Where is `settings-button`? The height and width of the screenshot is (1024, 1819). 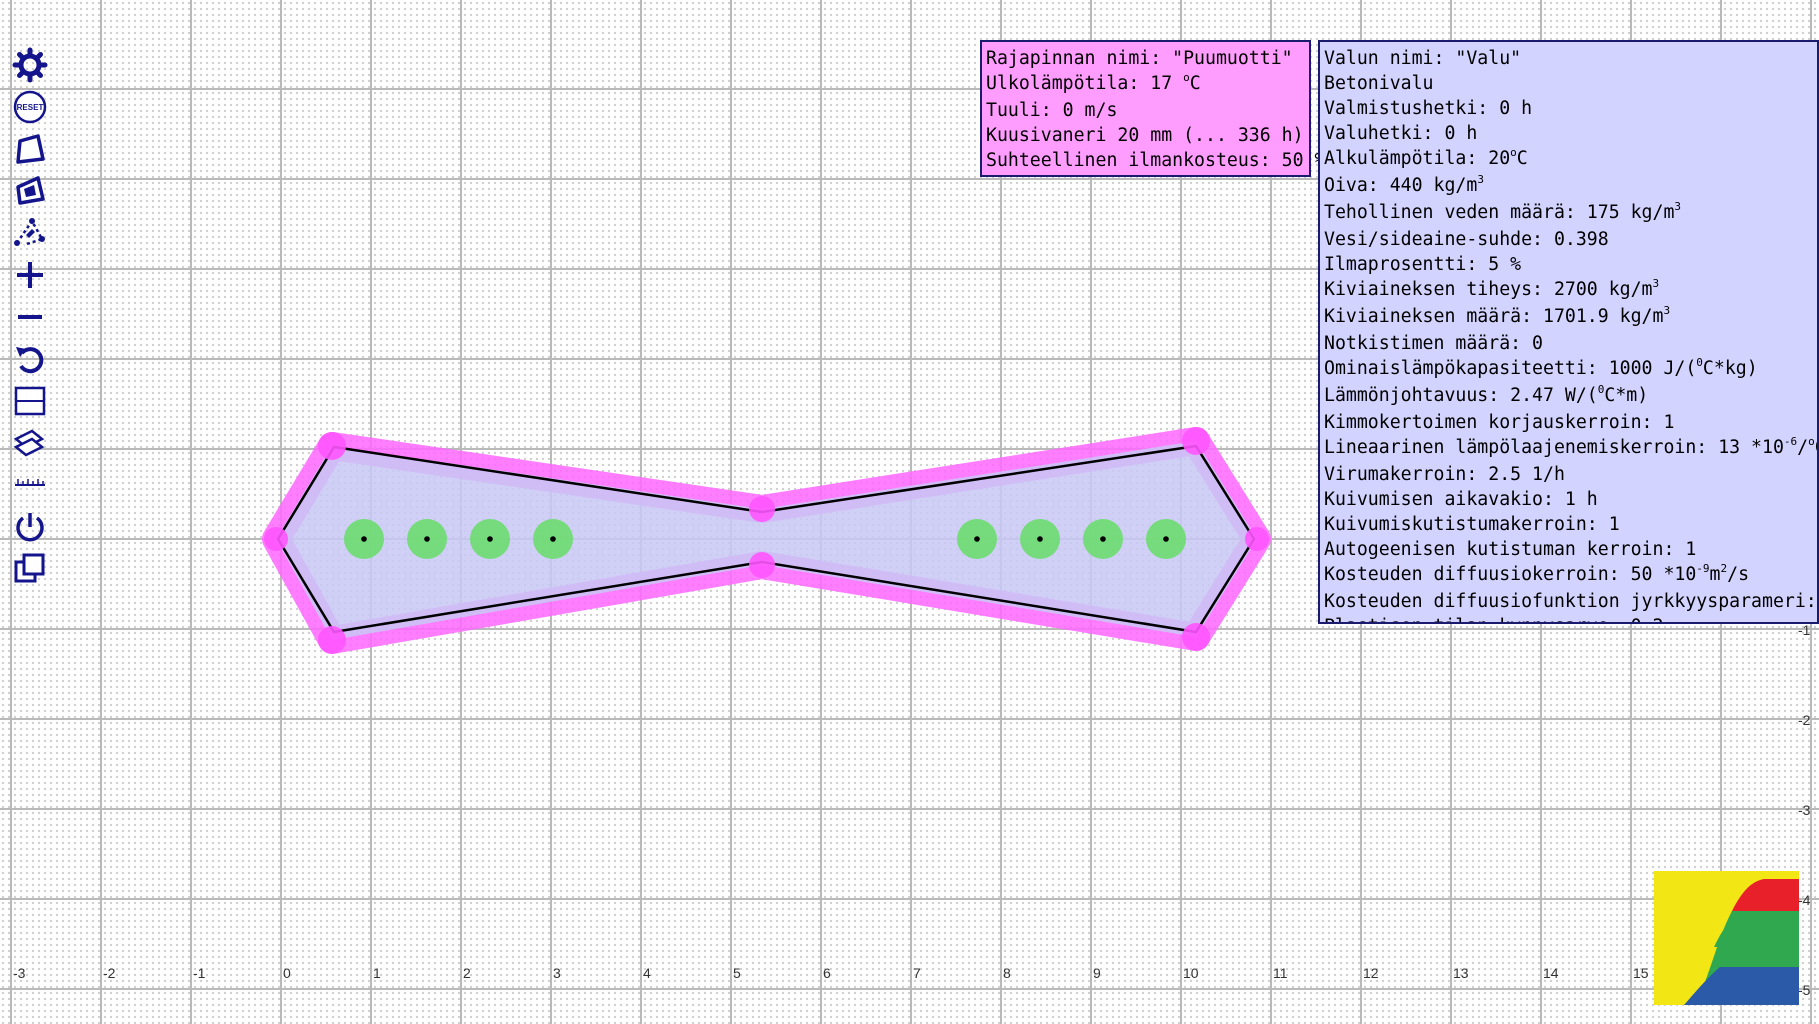 settings-button is located at coordinates (30, 65).